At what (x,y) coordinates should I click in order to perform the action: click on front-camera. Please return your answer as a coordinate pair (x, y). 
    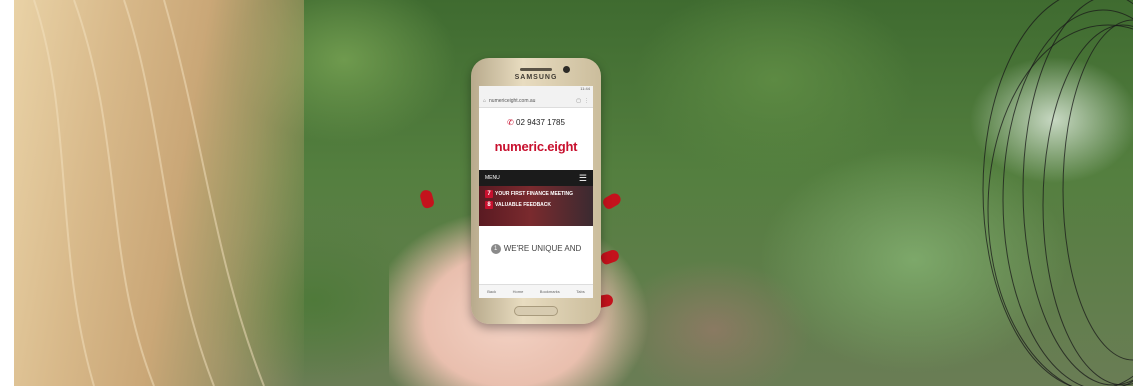
    Looking at the image, I should click on (566, 69).